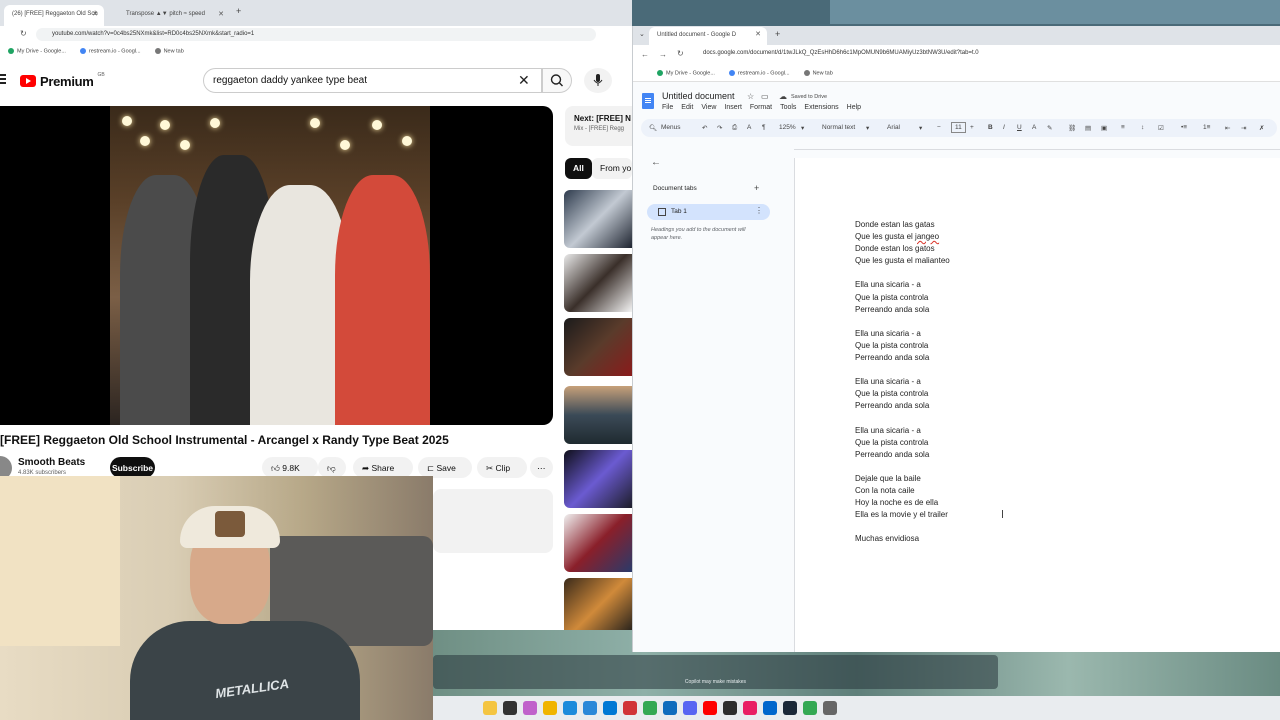  I want to click on channel-name: Smooth Beats, so click(51, 462).